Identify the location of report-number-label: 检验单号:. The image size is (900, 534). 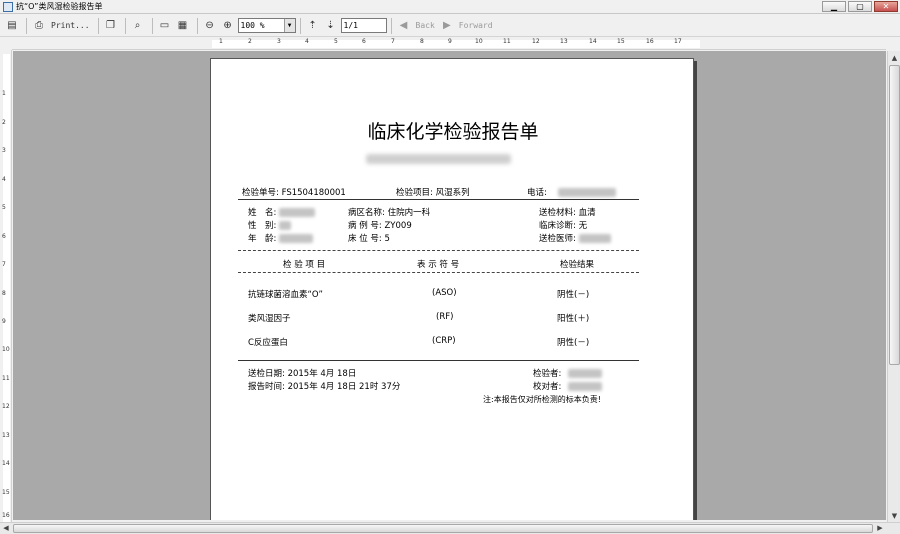
(260, 193).